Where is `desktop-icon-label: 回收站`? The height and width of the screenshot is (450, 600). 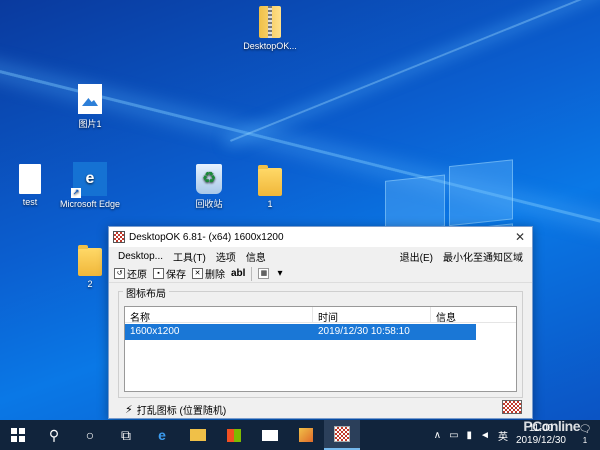
desktop-icon-label: 回收站 is located at coordinates (209, 204).